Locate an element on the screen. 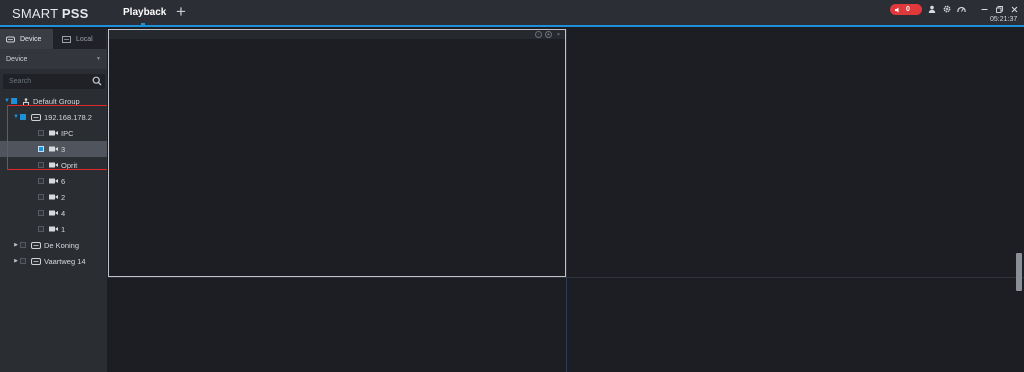  tree-item-label: 4 is located at coordinates (63, 213).